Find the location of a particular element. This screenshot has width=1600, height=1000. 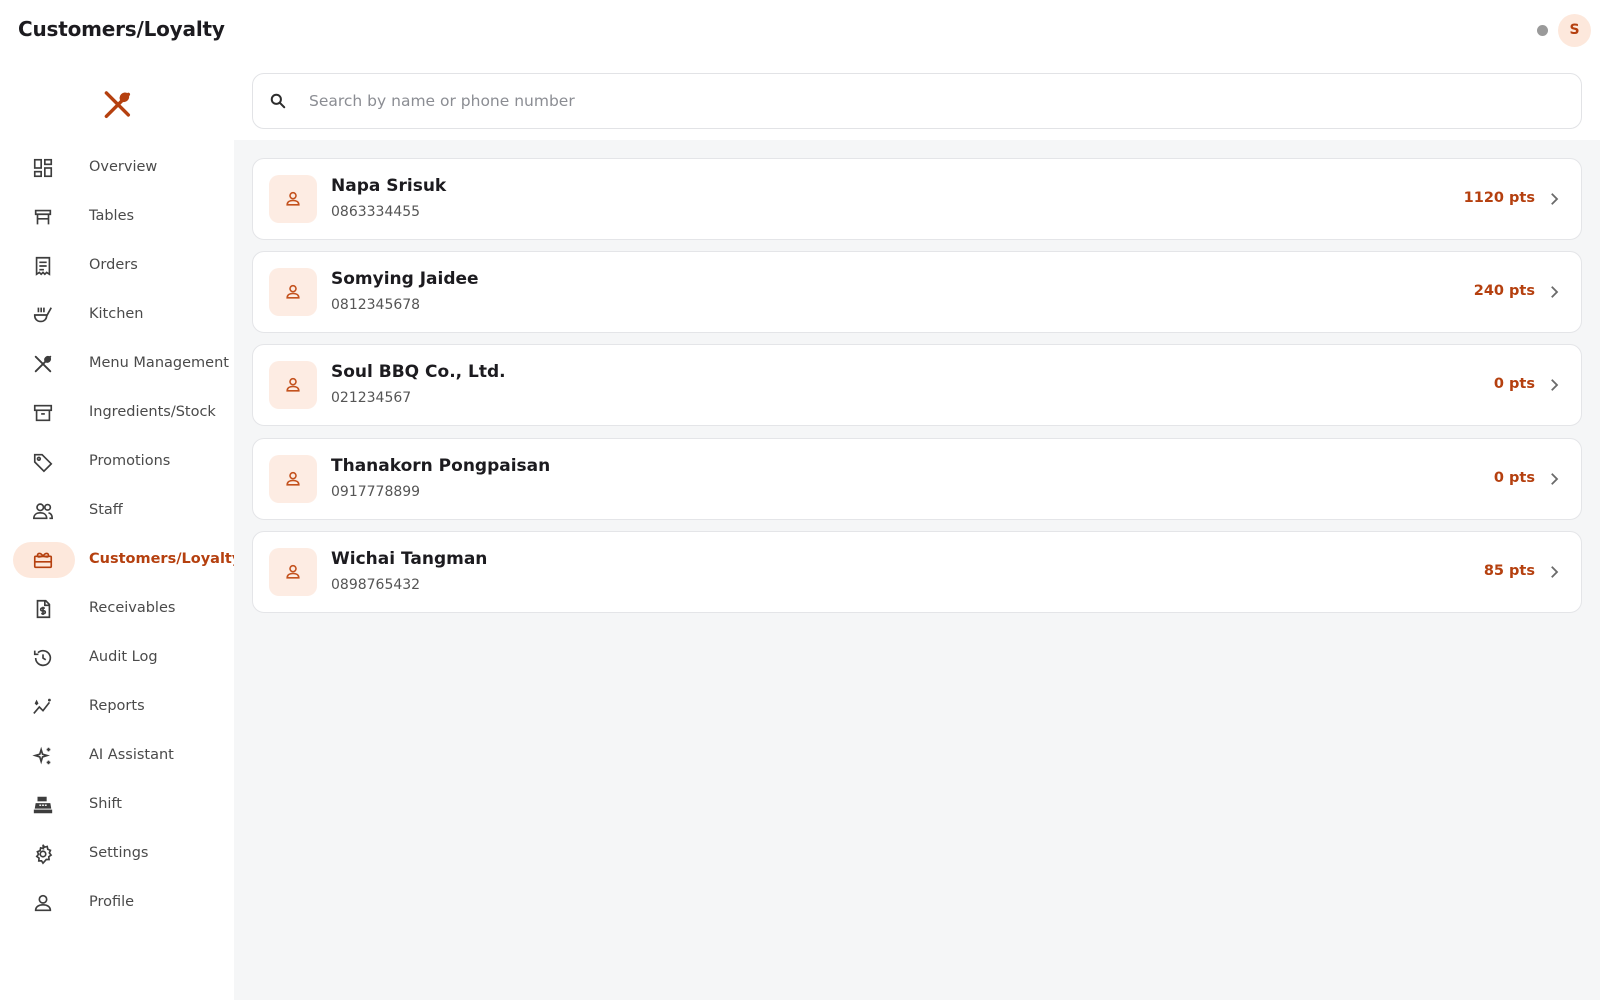

sidebar-item-label: Orders is located at coordinates (113, 265).